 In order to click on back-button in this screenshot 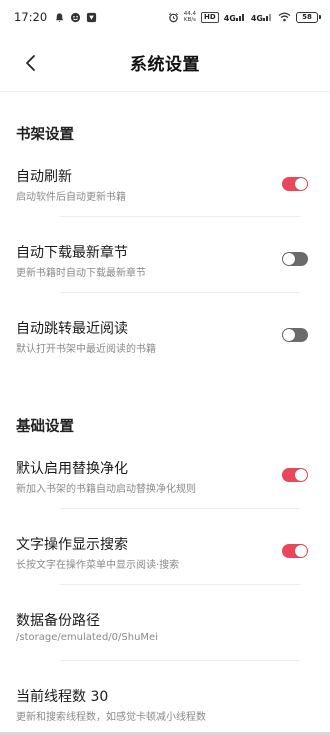, I will do `click(31, 63)`.